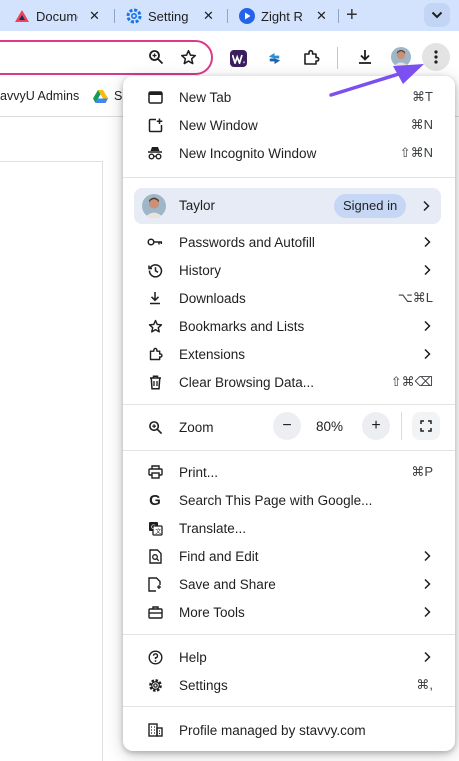 This screenshot has height=761, width=459. I want to click on new-tab-icon, so click(155, 97).